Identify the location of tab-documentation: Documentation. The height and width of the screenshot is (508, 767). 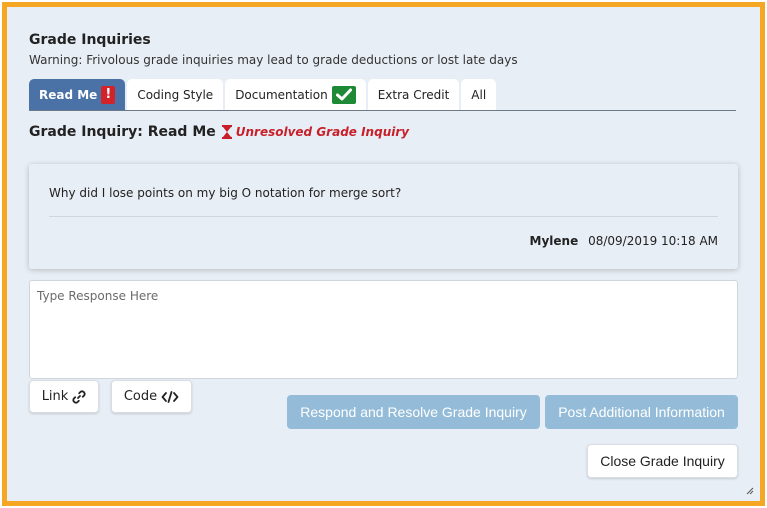
(295, 94).